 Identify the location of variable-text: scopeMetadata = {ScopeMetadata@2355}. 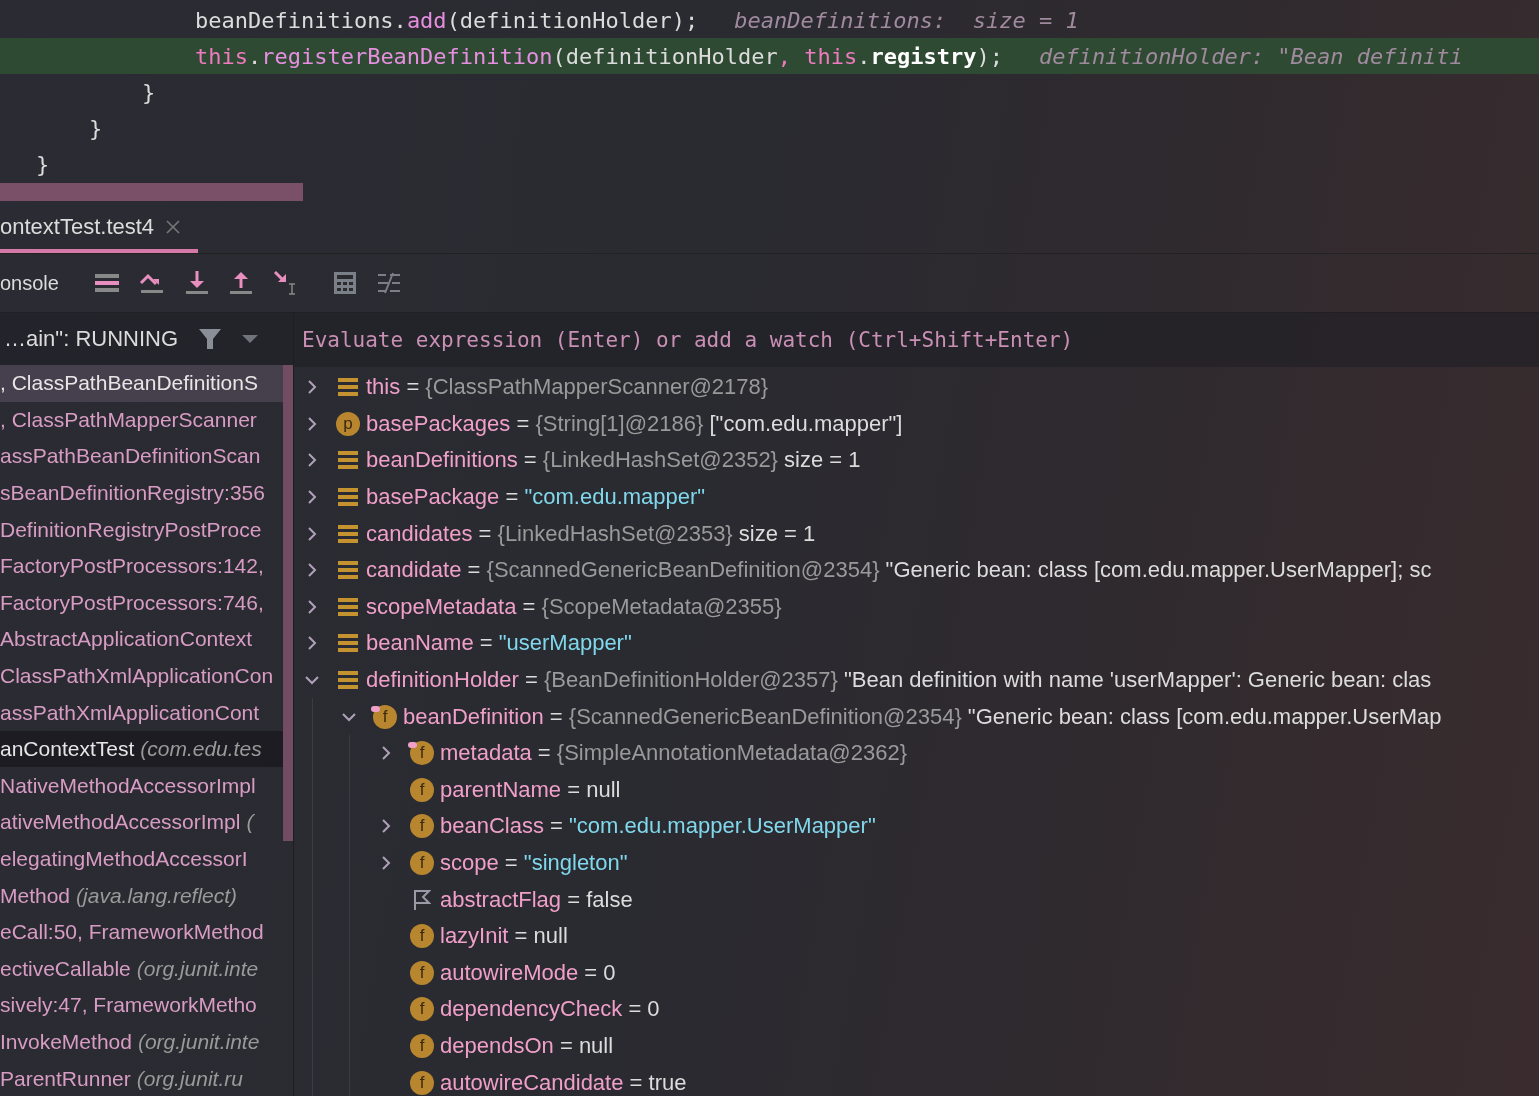
(574, 606).